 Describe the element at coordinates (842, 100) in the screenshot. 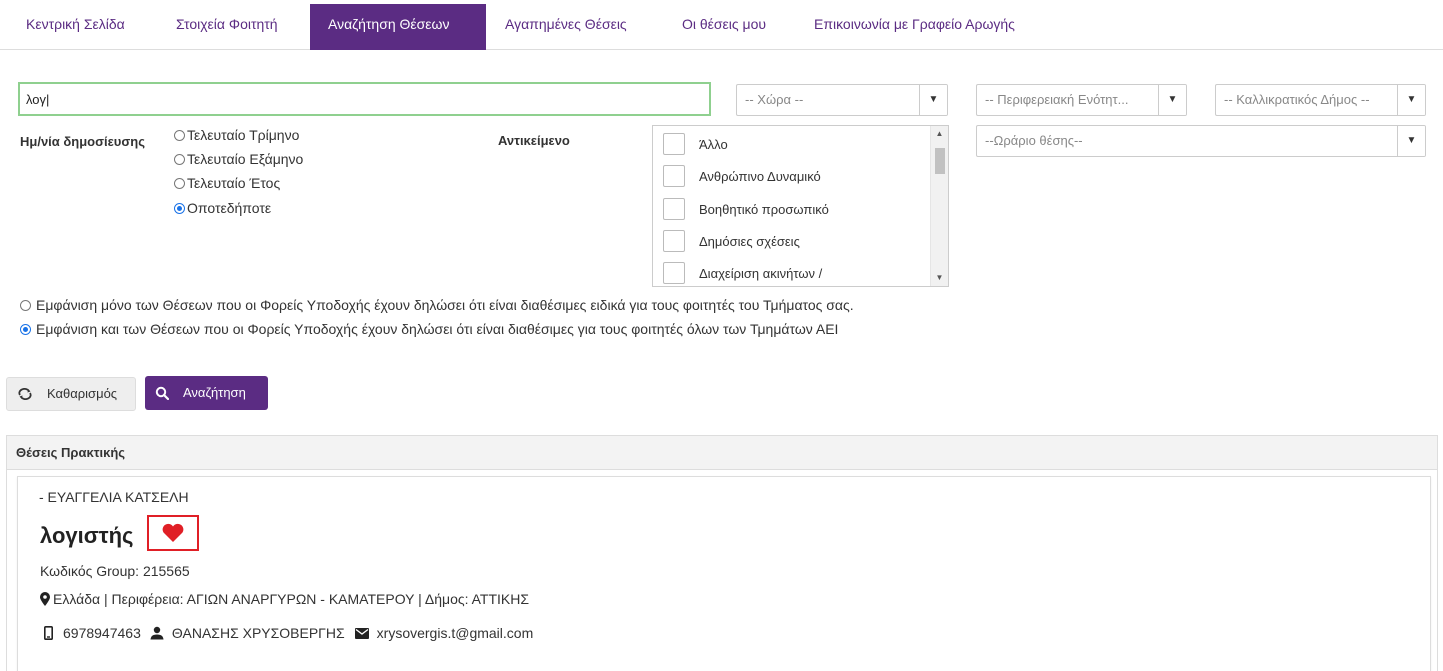

I see `country-select: -- Χώρα -- ▼` at that location.